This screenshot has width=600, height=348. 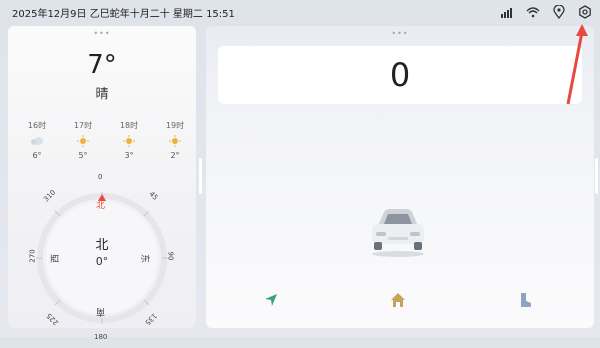 What do you see at coordinates (102, 261) in the screenshot?
I see `heading-degree: 0°` at bounding box center [102, 261].